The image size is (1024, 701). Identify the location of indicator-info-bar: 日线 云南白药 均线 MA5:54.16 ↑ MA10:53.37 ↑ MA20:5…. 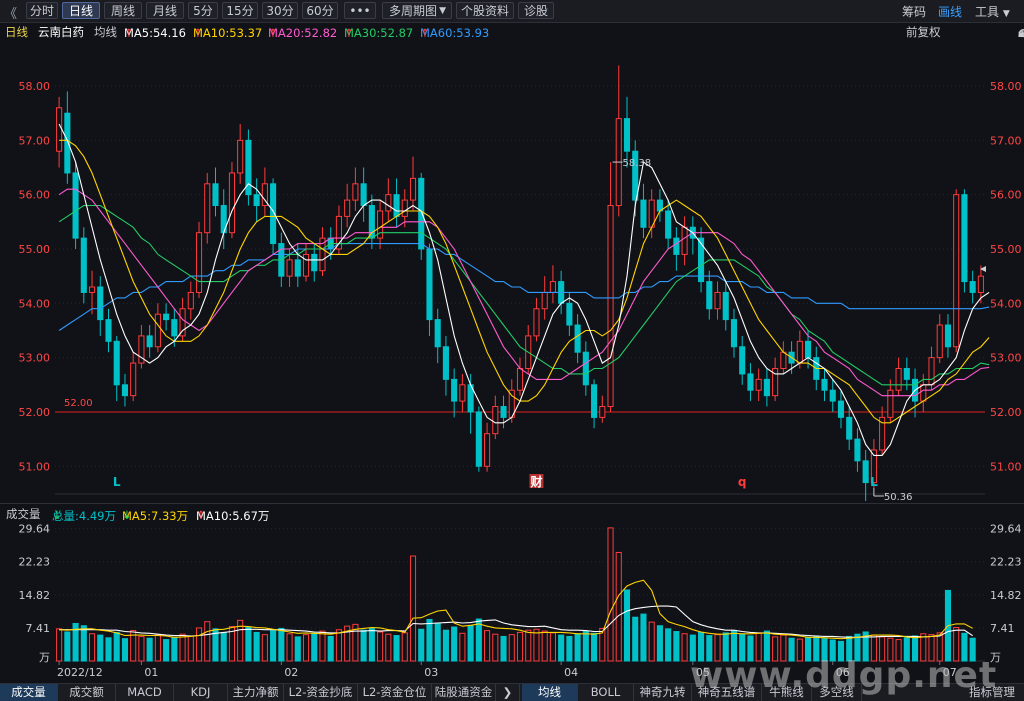
(512, 31).